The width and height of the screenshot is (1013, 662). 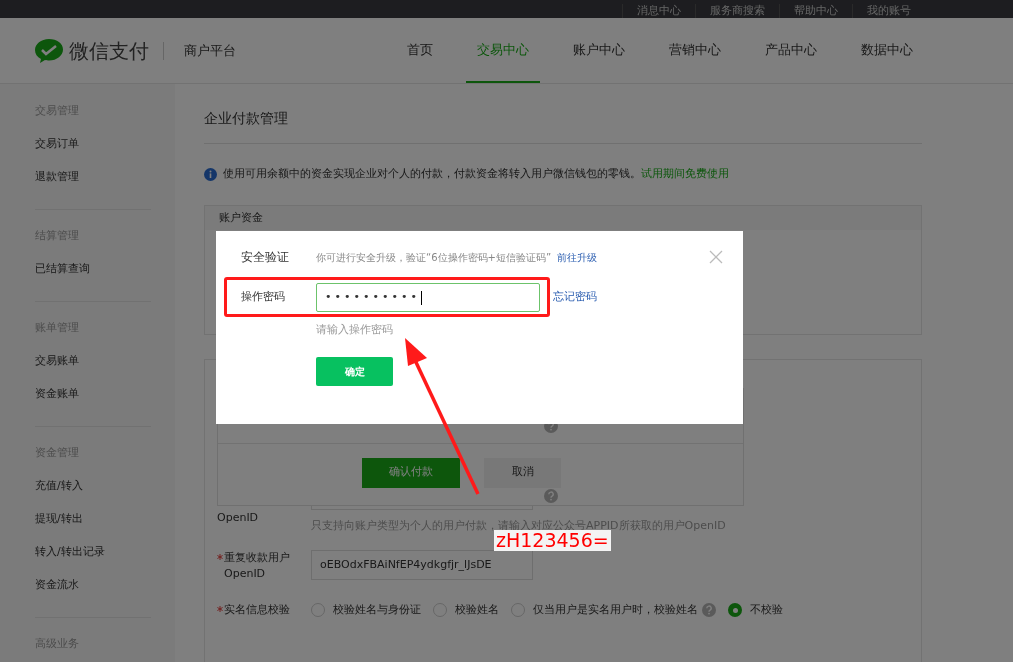 I want to click on sidebar-item: 转入/转出记录, so click(x=93, y=551).